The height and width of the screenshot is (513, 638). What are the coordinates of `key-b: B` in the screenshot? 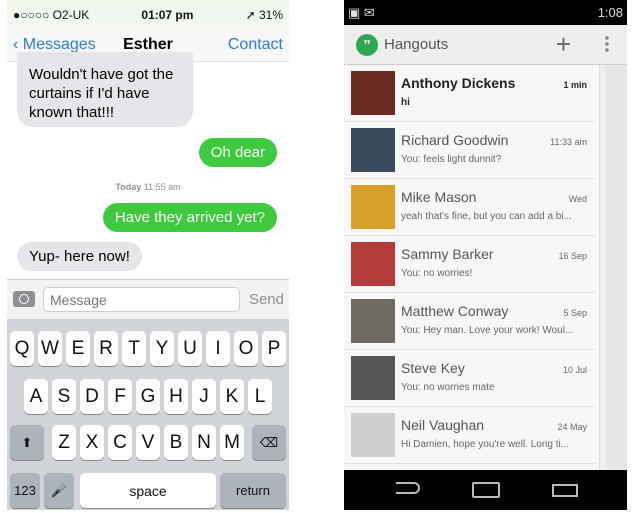 It's located at (176, 442).